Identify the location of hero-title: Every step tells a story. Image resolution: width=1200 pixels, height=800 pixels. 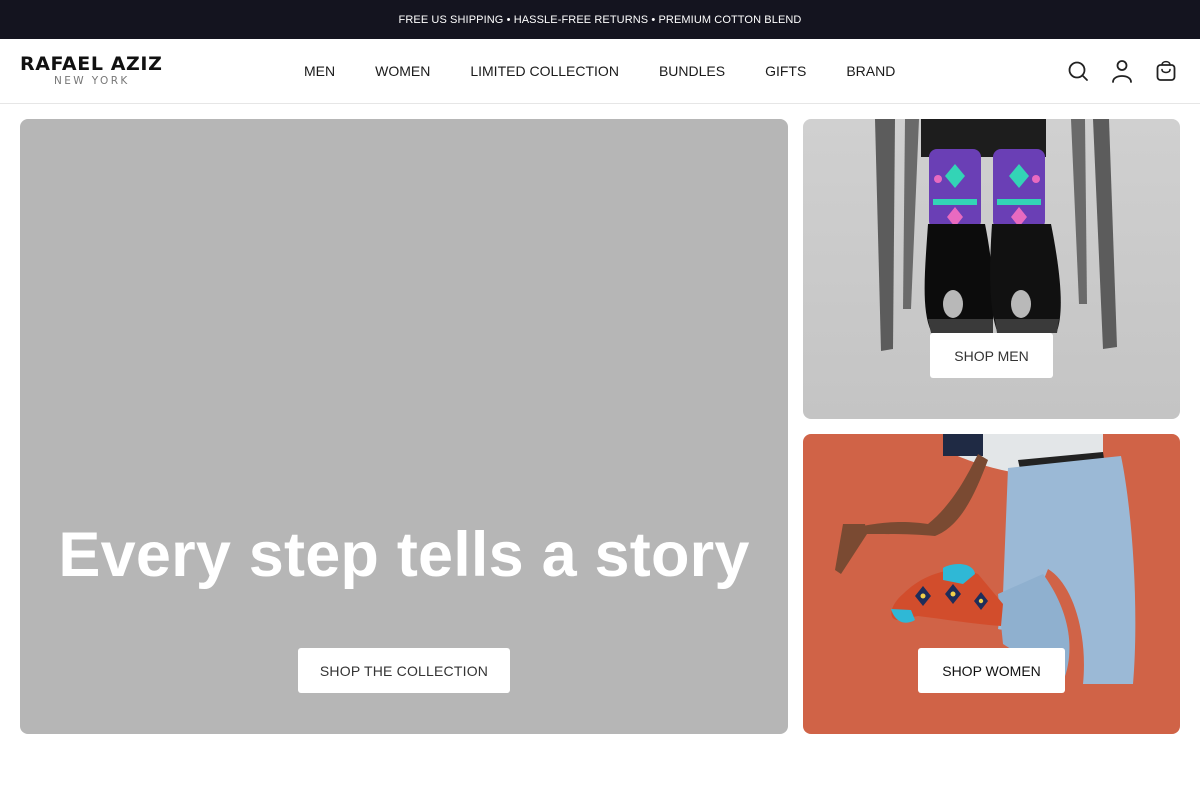
(404, 555).